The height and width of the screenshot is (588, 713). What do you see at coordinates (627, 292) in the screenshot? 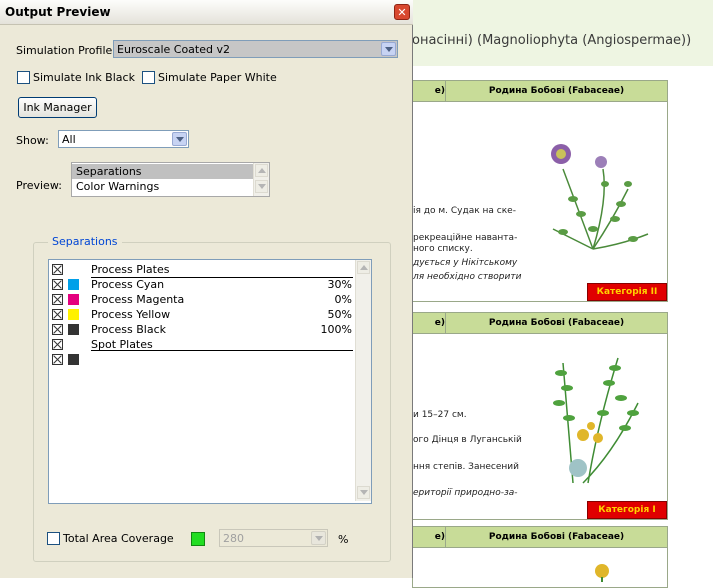
I see `category-badge: Категорія II` at bounding box center [627, 292].